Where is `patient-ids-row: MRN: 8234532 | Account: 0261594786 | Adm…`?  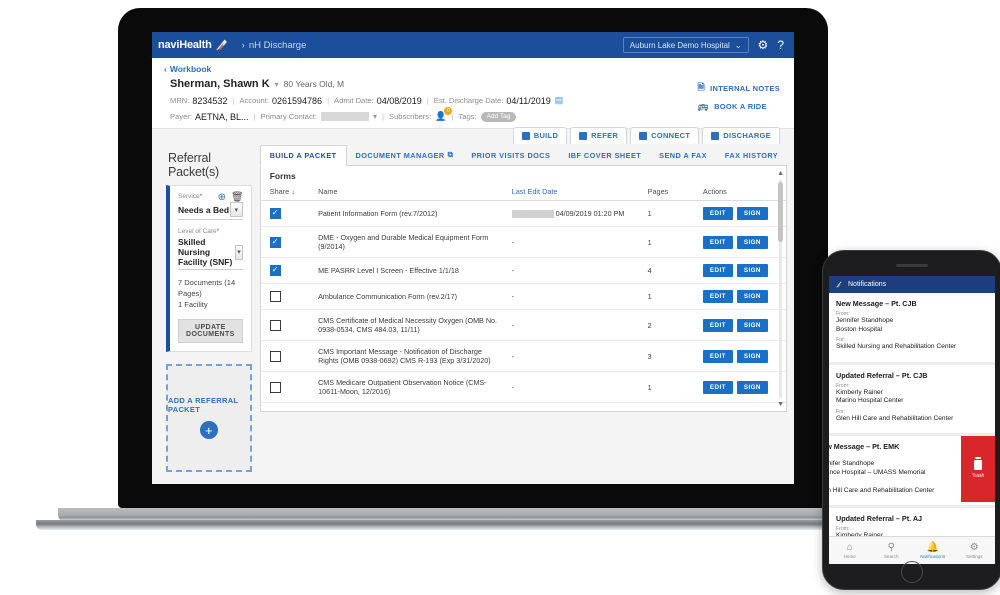
patient-ids-row: MRN: 8234532 | Account: 0261594786 | Adm… is located at coordinates (473, 100).